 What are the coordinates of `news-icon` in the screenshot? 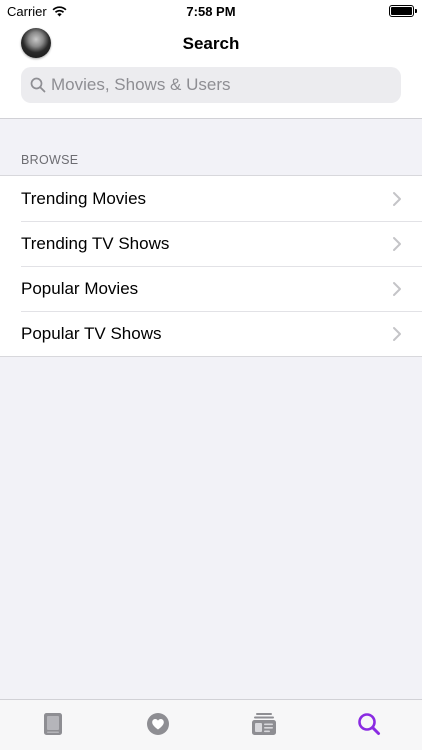 It's located at (263, 724).